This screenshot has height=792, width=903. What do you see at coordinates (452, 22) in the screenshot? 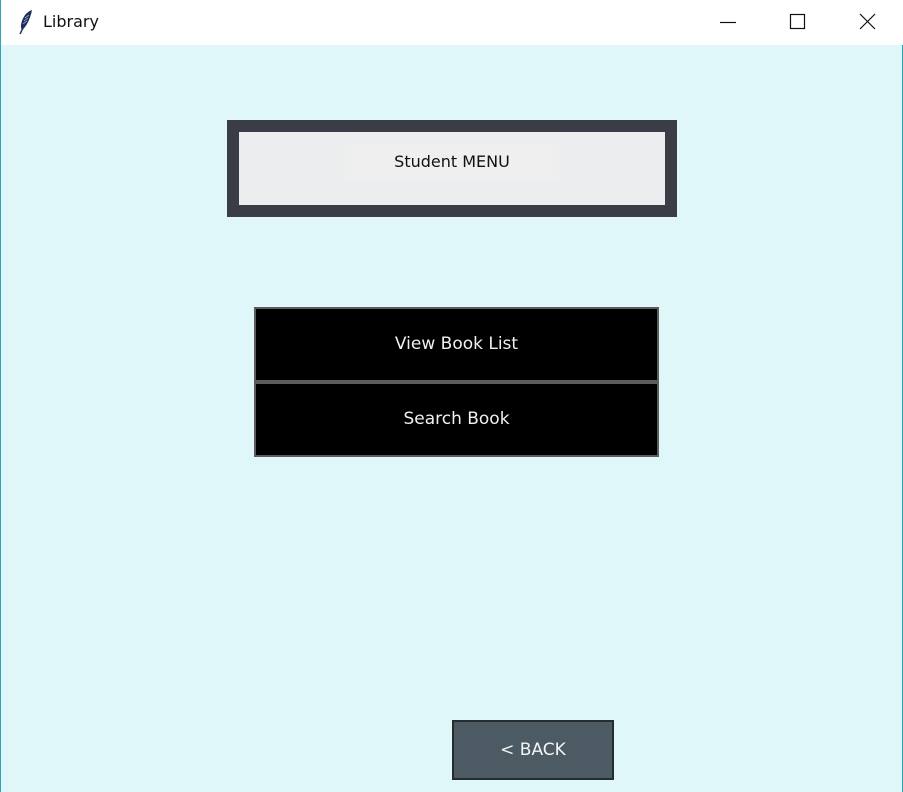
I see `title-bar: Library` at bounding box center [452, 22].